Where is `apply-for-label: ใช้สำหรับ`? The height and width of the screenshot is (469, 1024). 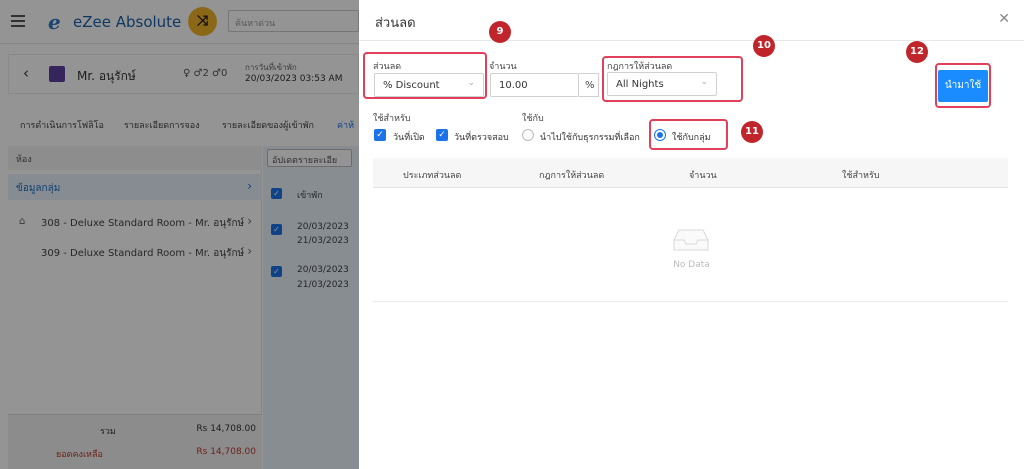
apply-for-label: ใช้สำหรับ is located at coordinates (392, 119).